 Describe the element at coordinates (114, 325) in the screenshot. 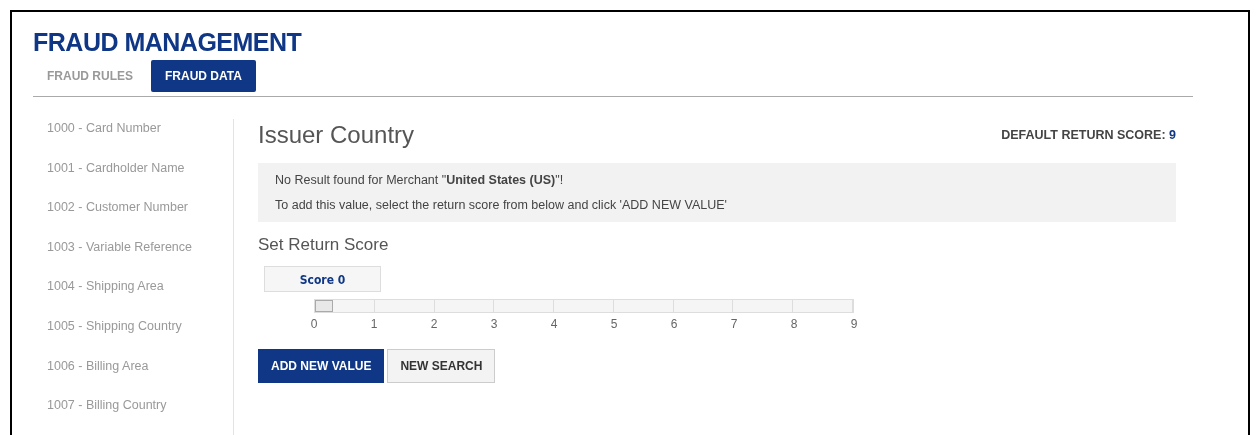

I see `sidebar-item: 1005 - Shipping Country` at that location.